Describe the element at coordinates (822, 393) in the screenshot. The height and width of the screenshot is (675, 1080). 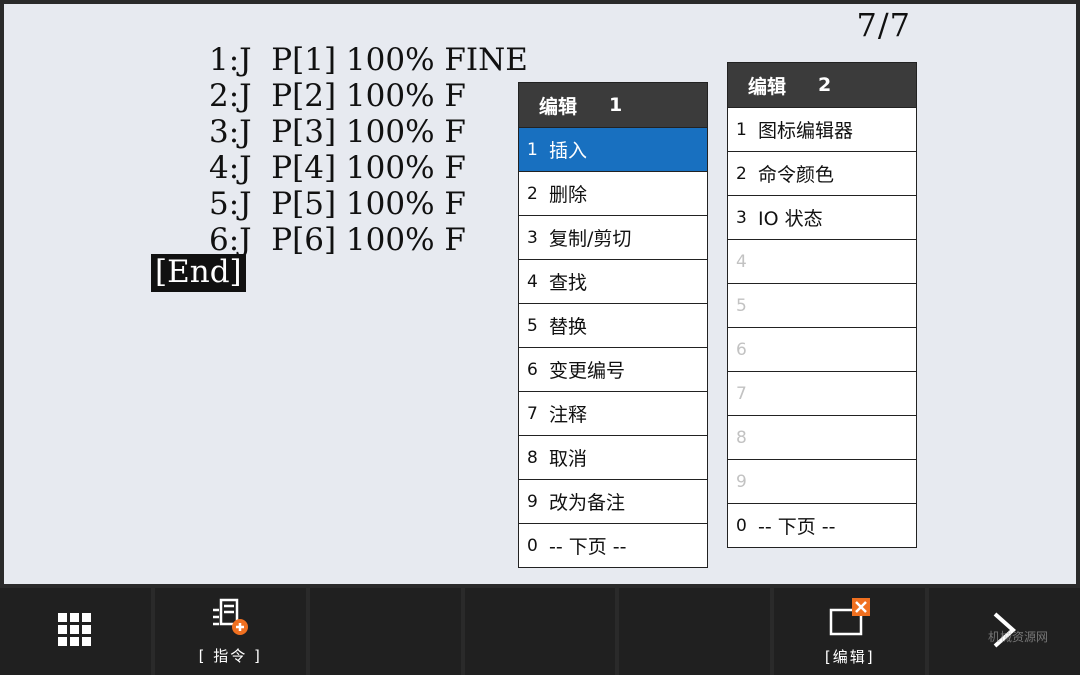
I see `menu-item-empty: 7` at that location.